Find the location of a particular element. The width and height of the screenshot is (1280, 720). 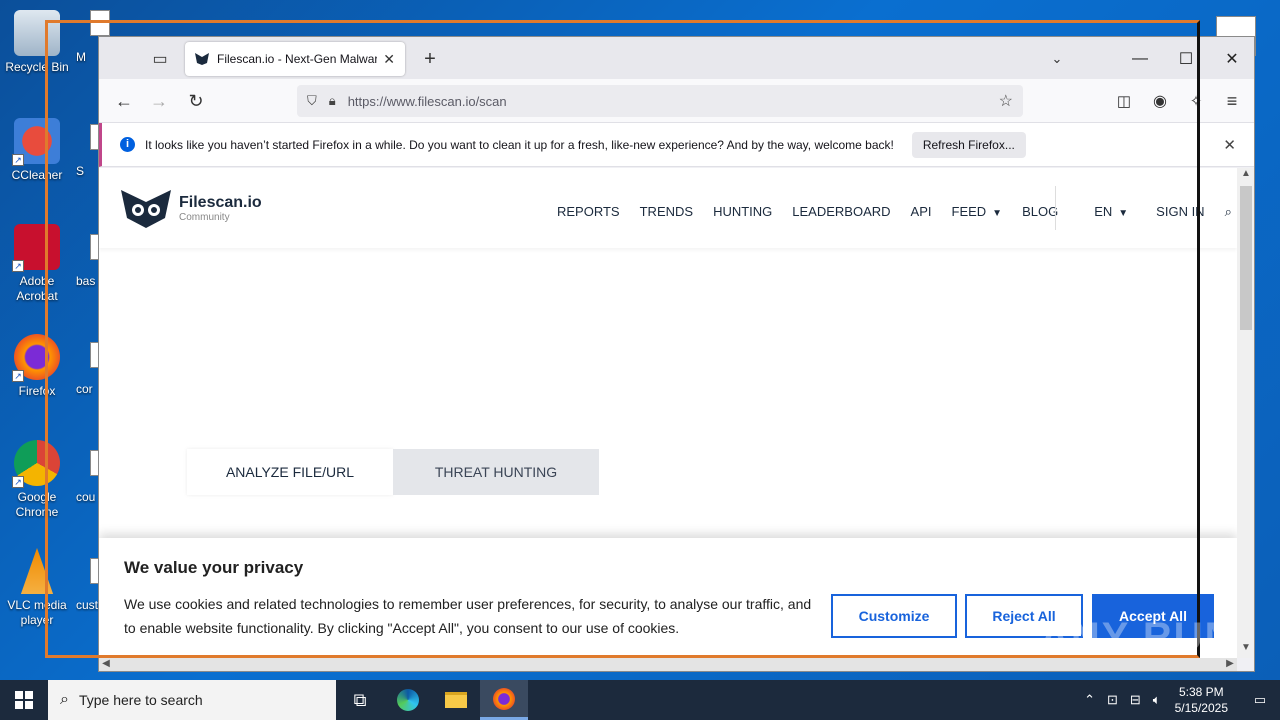

horizontal-scrollbar: ◀ ▶ is located at coordinates (668, 664).